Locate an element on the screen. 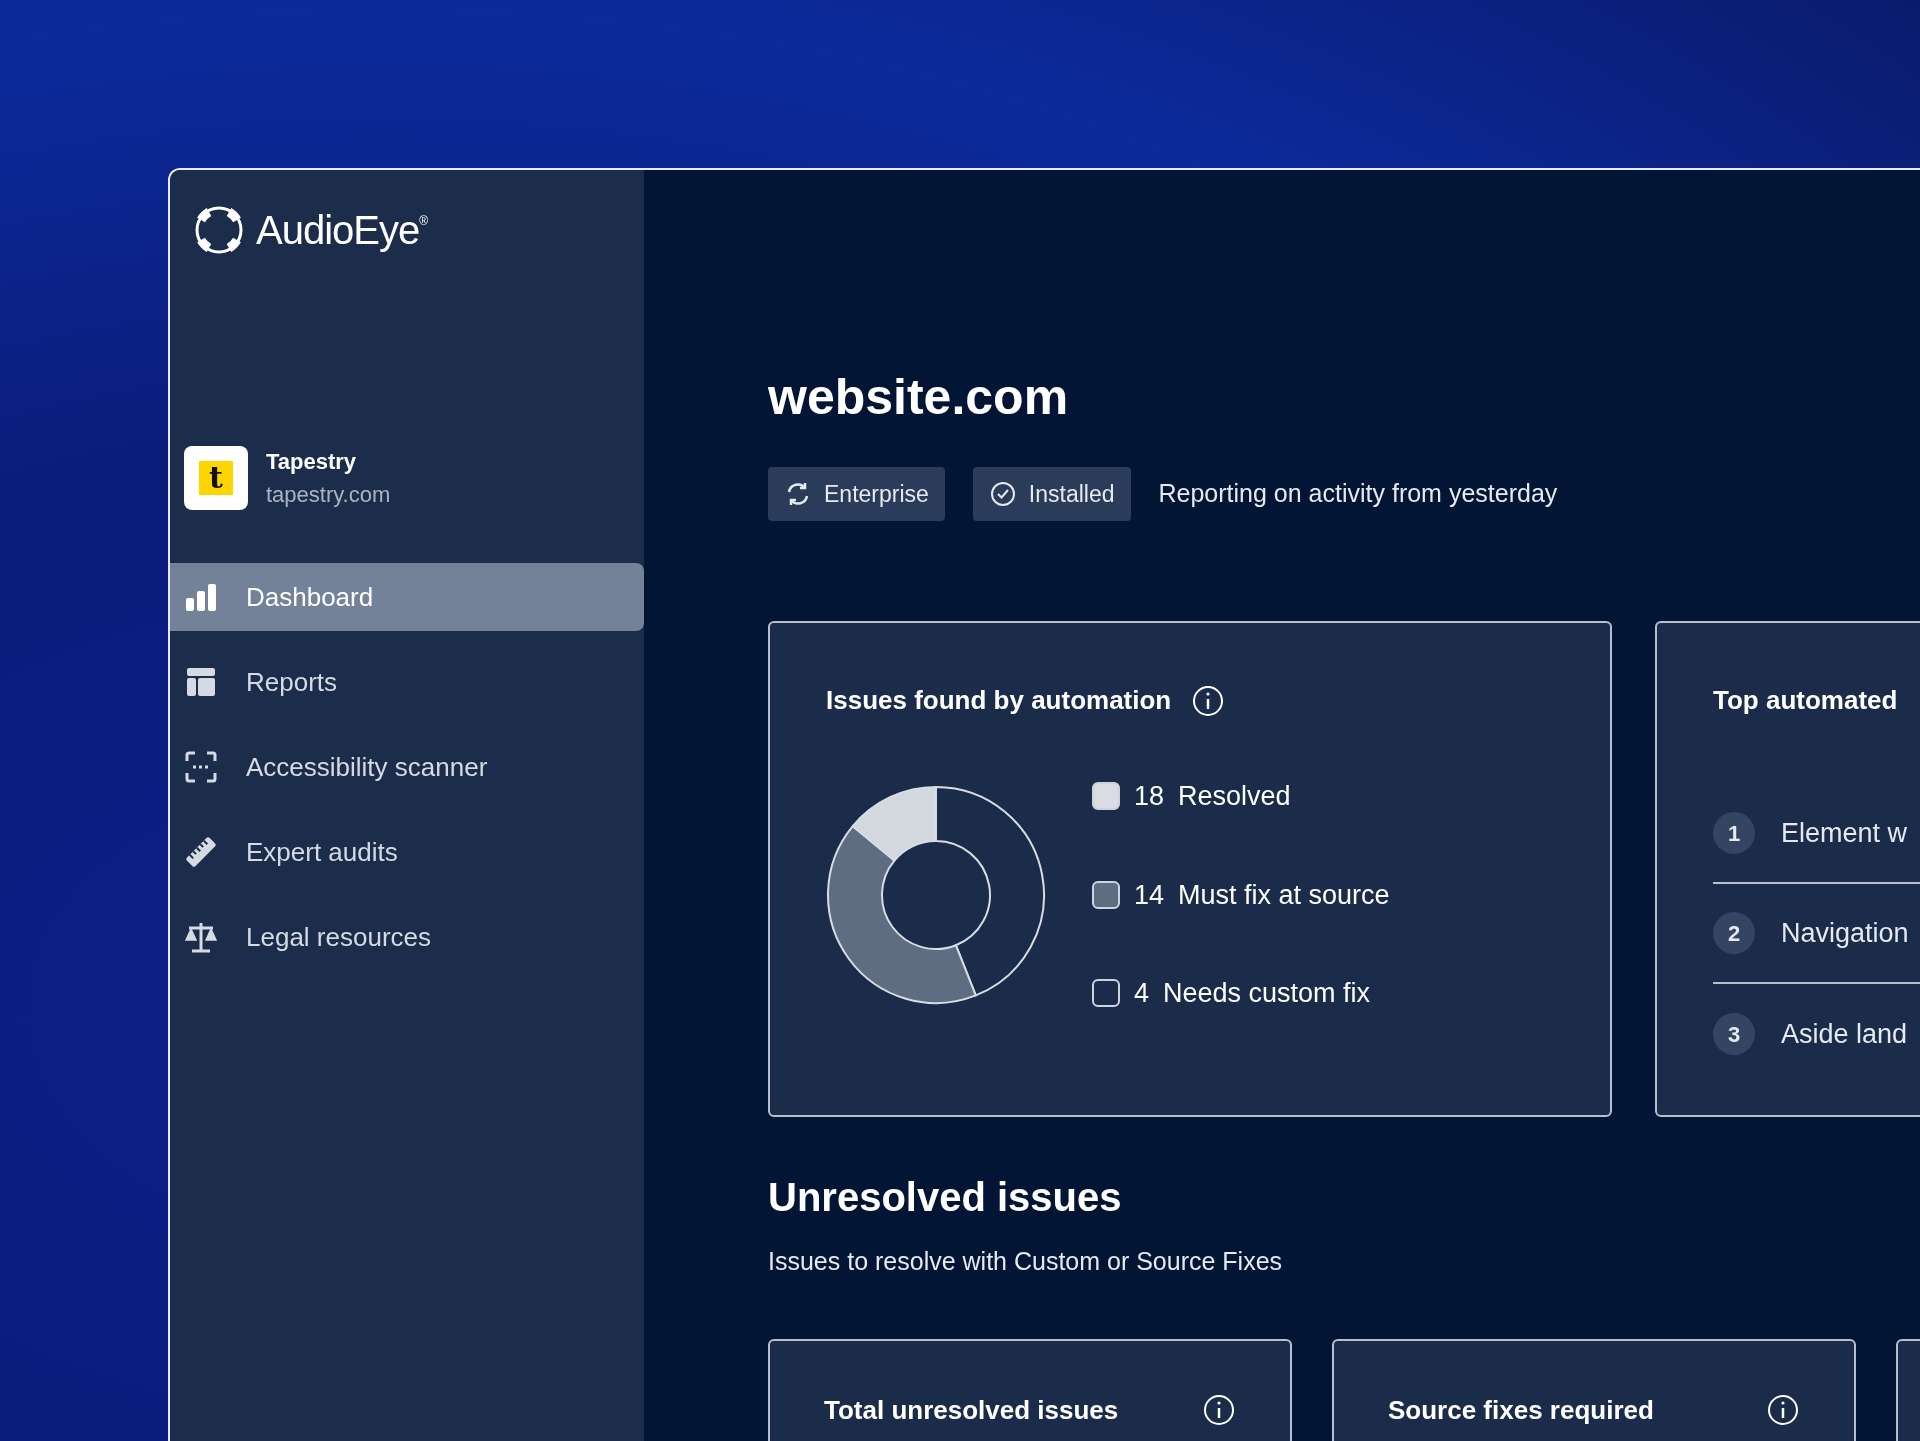  check-circle-icon is located at coordinates (1002, 494).